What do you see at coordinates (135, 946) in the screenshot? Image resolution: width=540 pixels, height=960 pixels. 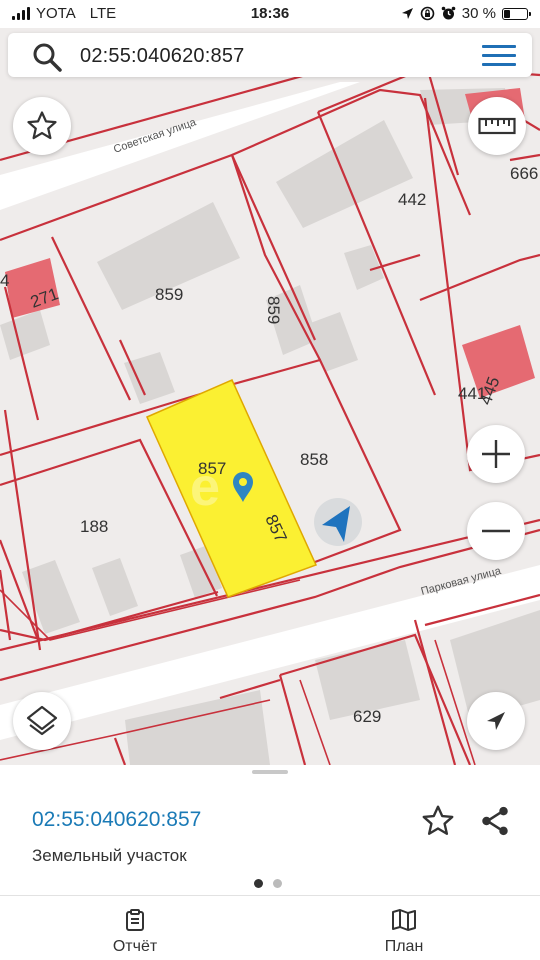 I see `tab-report-label: Отчёт` at bounding box center [135, 946].